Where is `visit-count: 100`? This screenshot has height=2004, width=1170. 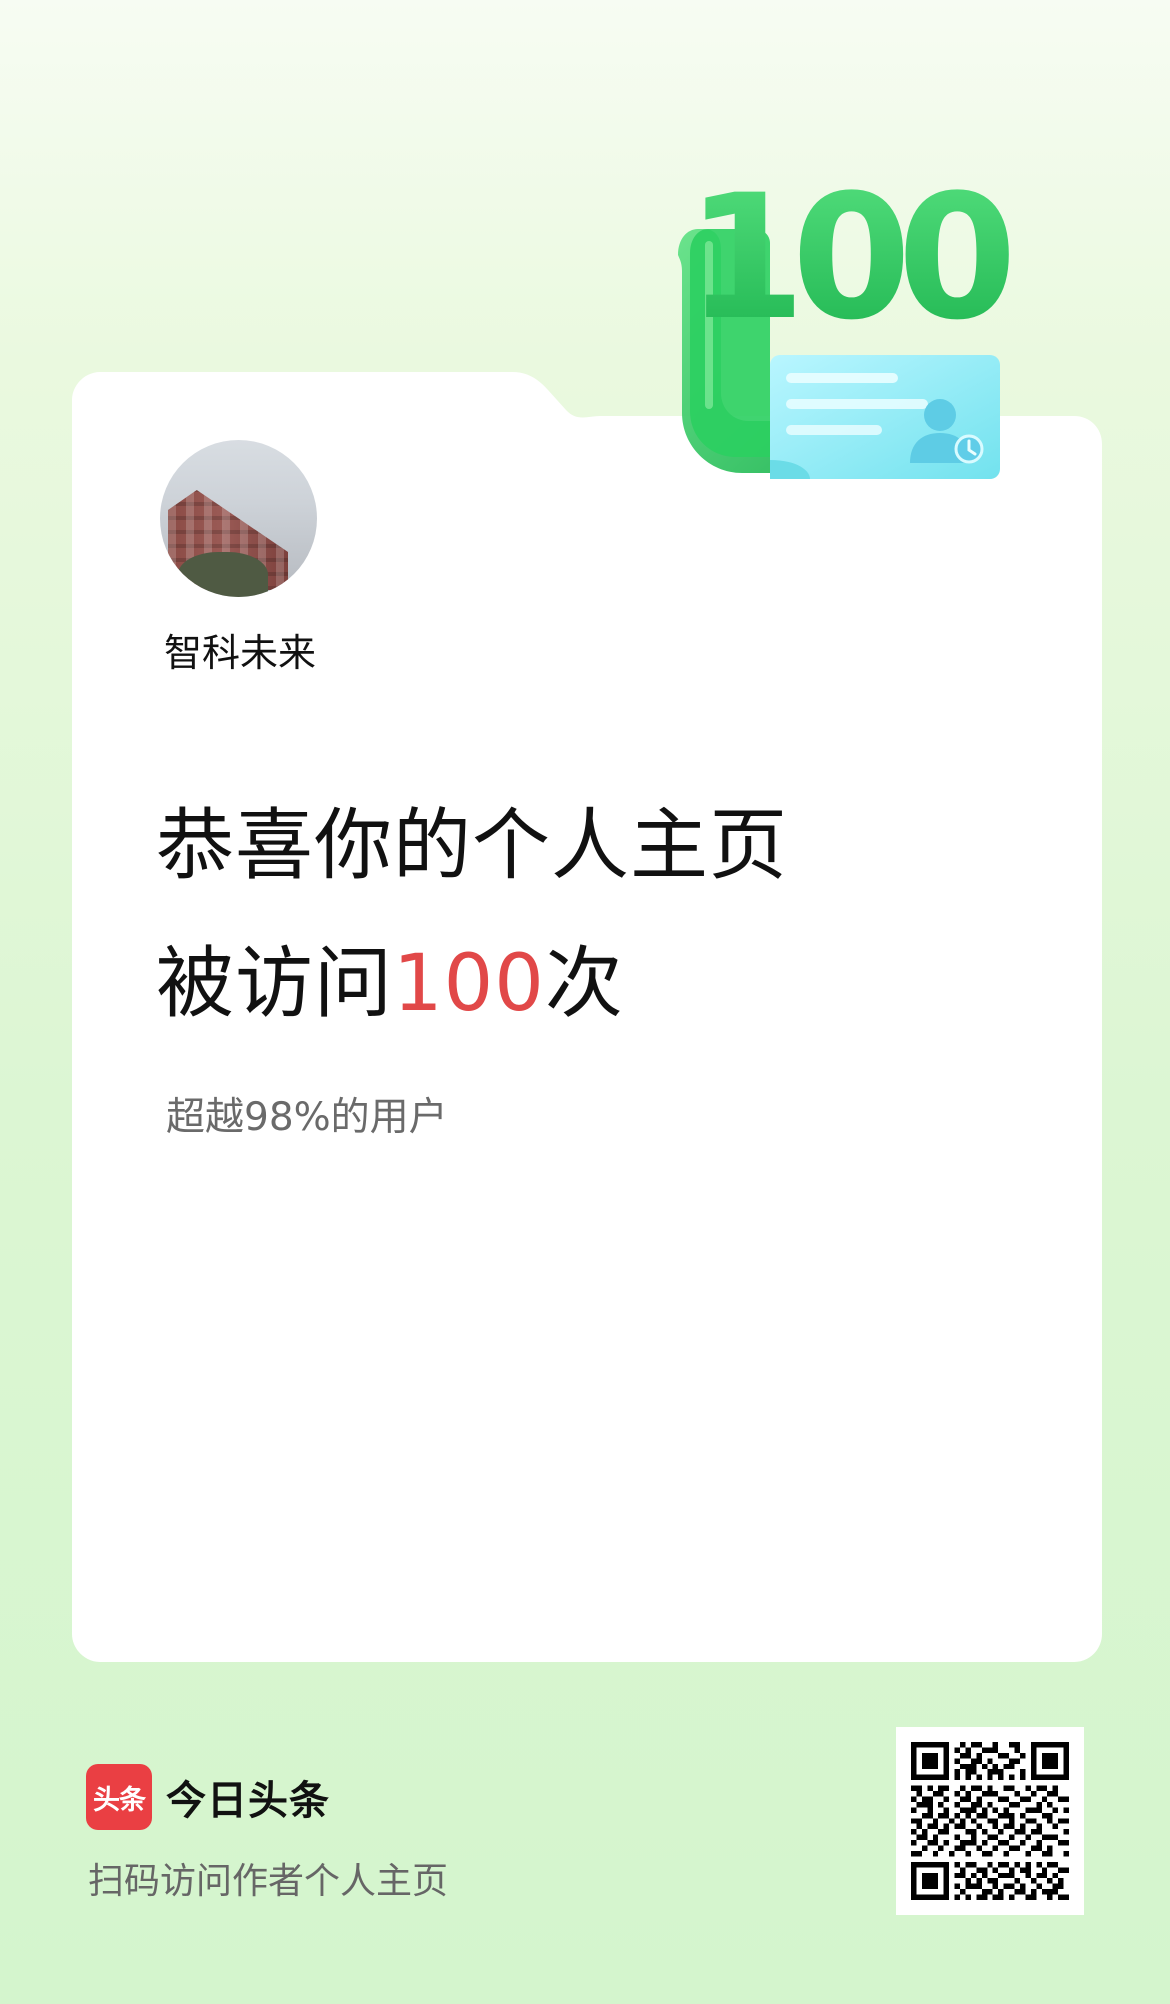 visit-count: 100 is located at coordinates (469, 984).